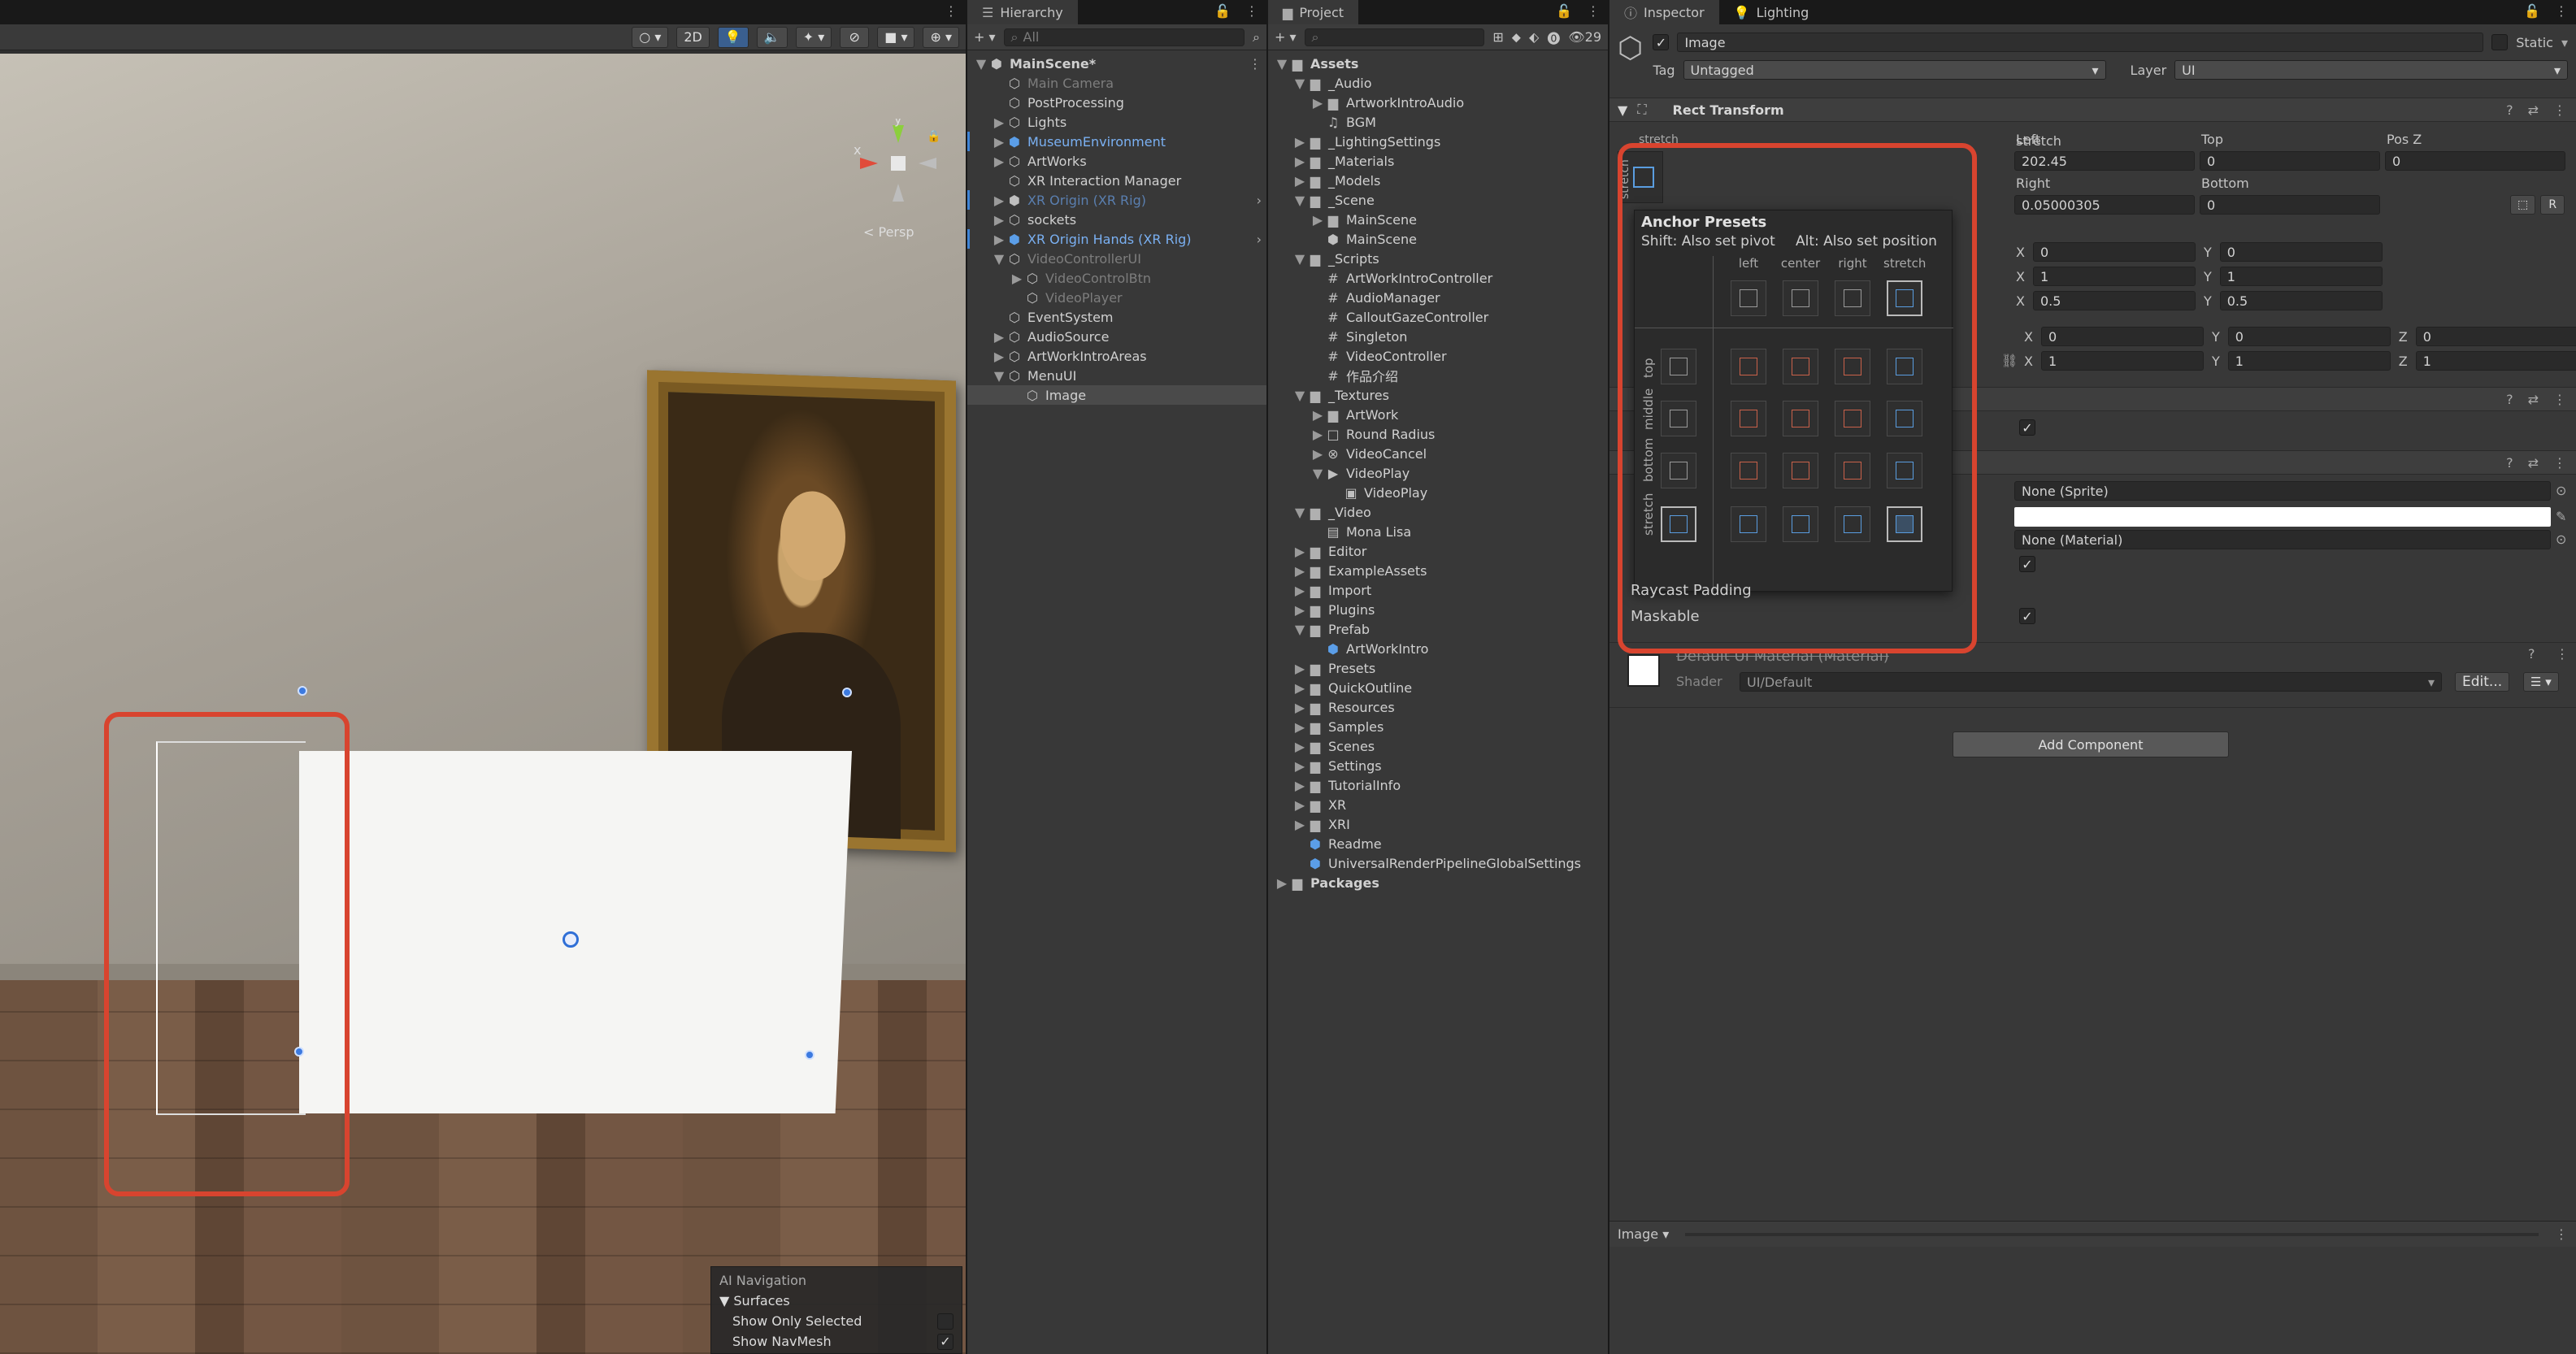  What do you see at coordinates (2122, 361) in the screenshot?
I see `scale-x-field: 1` at bounding box center [2122, 361].